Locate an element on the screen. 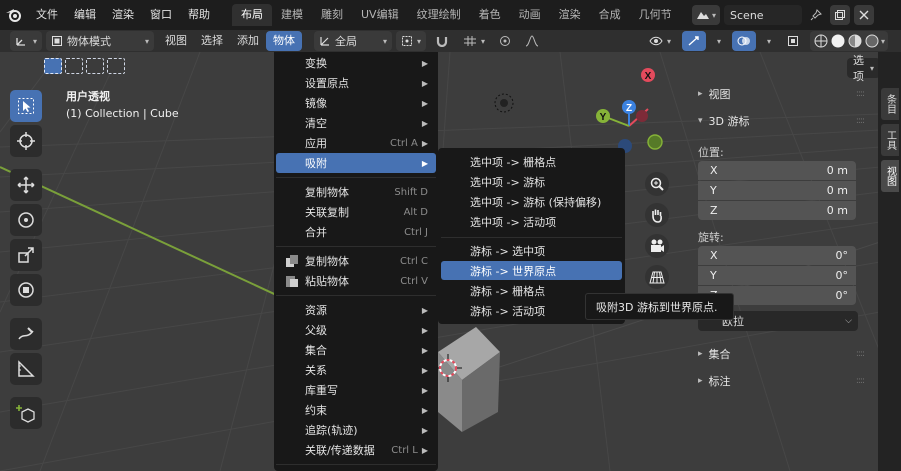 This screenshot has height=471, width=901. menu-item-apply: 应用 Ctrl A ▶ is located at coordinates (356, 143).